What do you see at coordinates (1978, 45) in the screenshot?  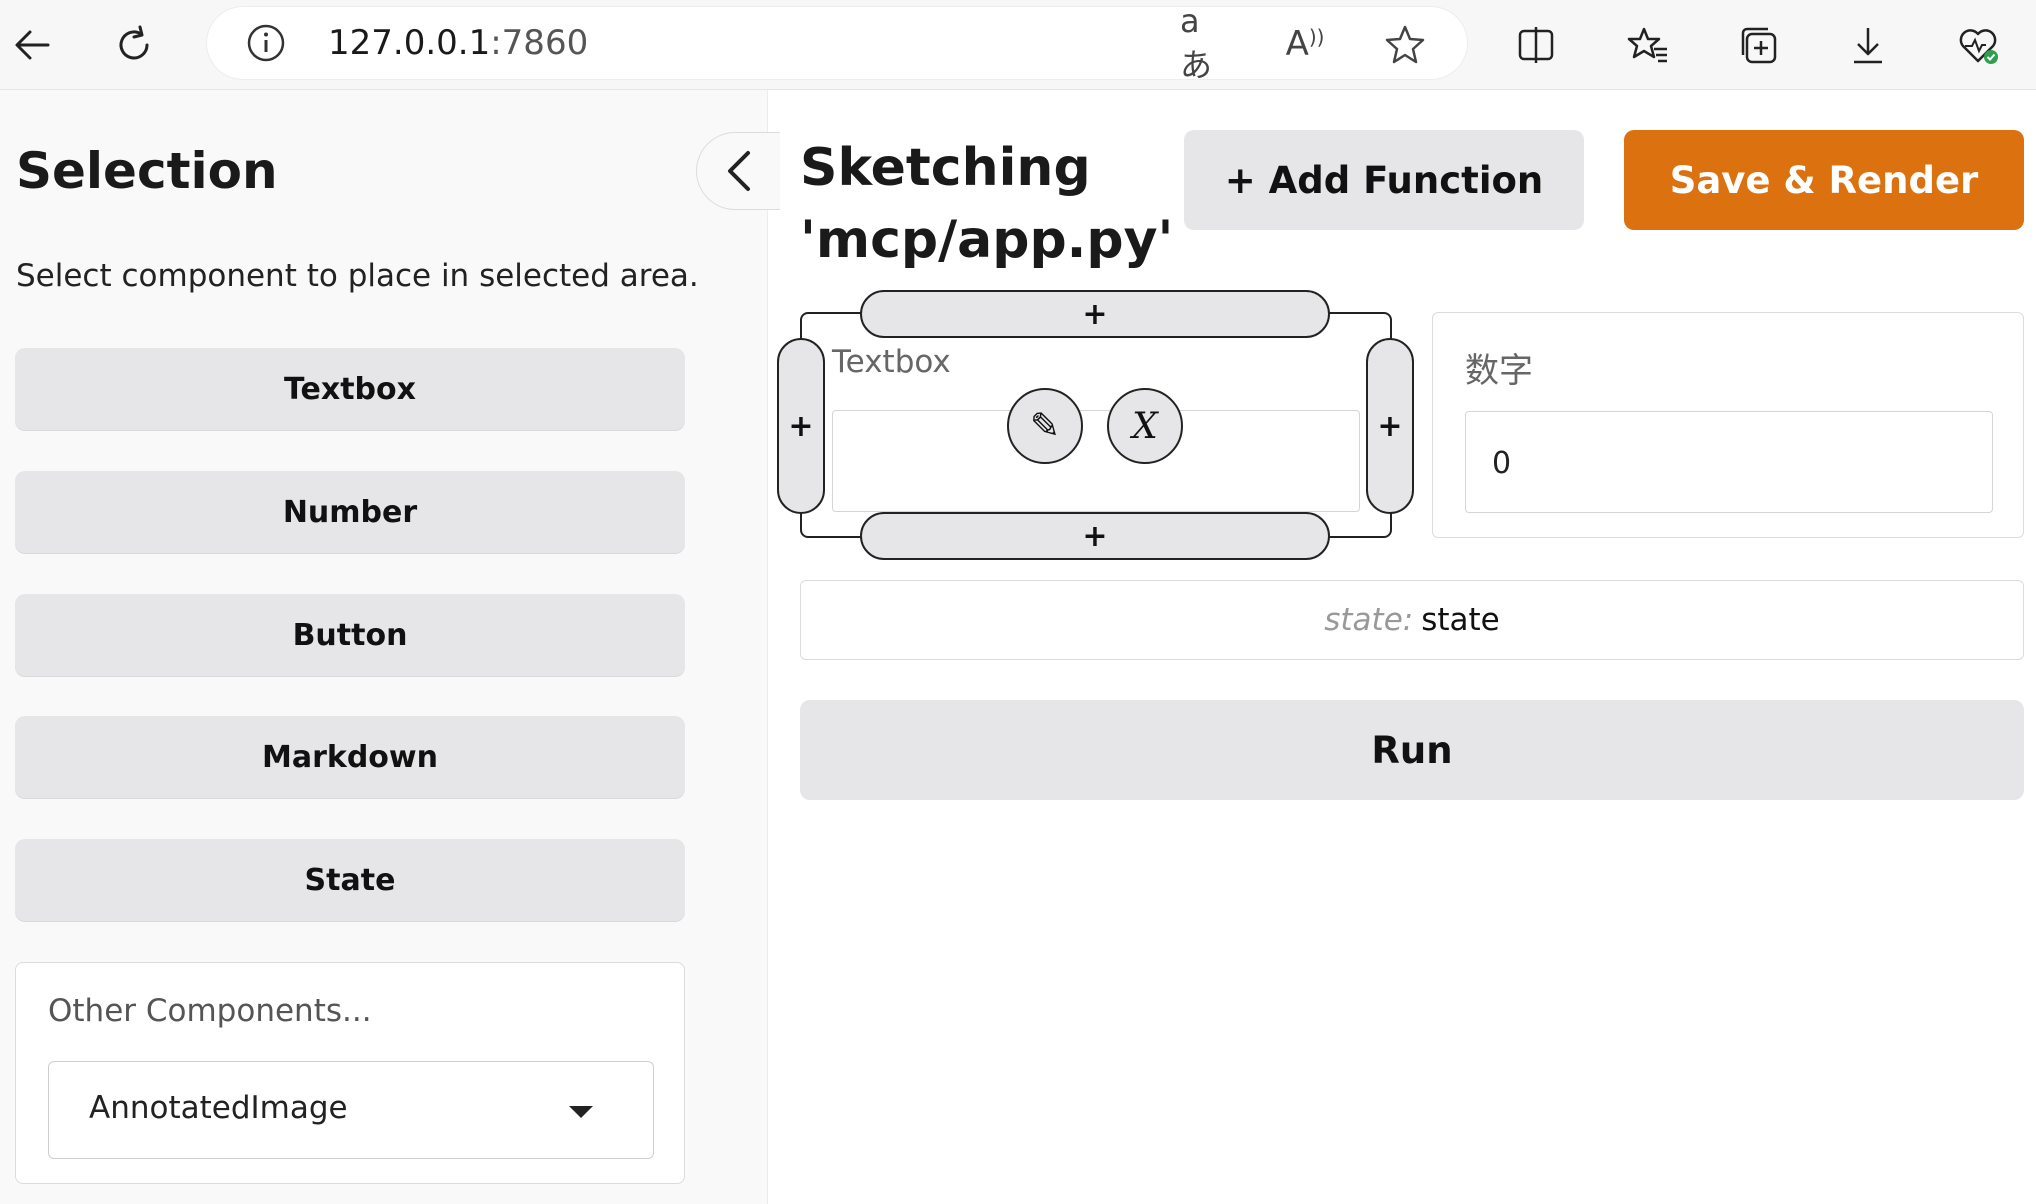 I see `browser-essentials-icon` at bounding box center [1978, 45].